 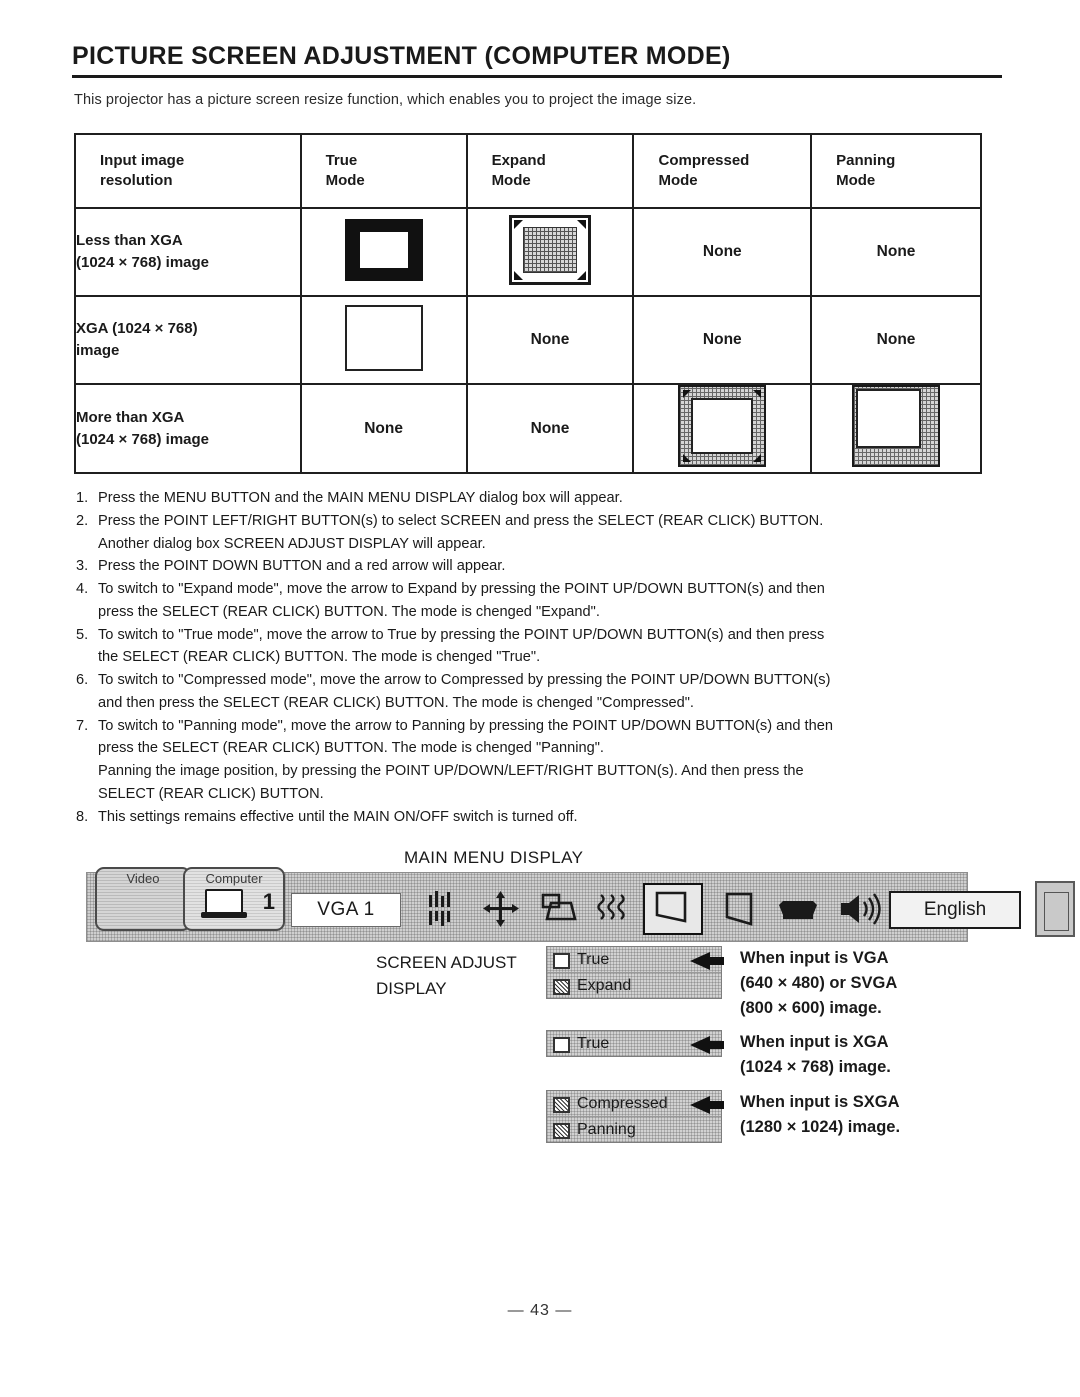 What do you see at coordinates (559, 909) in the screenshot?
I see `keystone-icon` at bounding box center [559, 909].